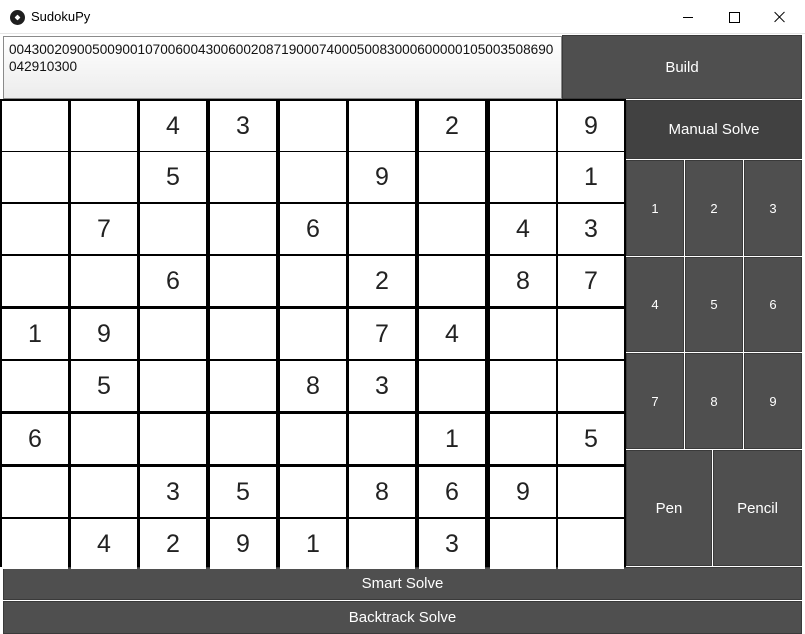 The height and width of the screenshot is (634, 805). I want to click on number-button-9: 9, so click(773, 401).